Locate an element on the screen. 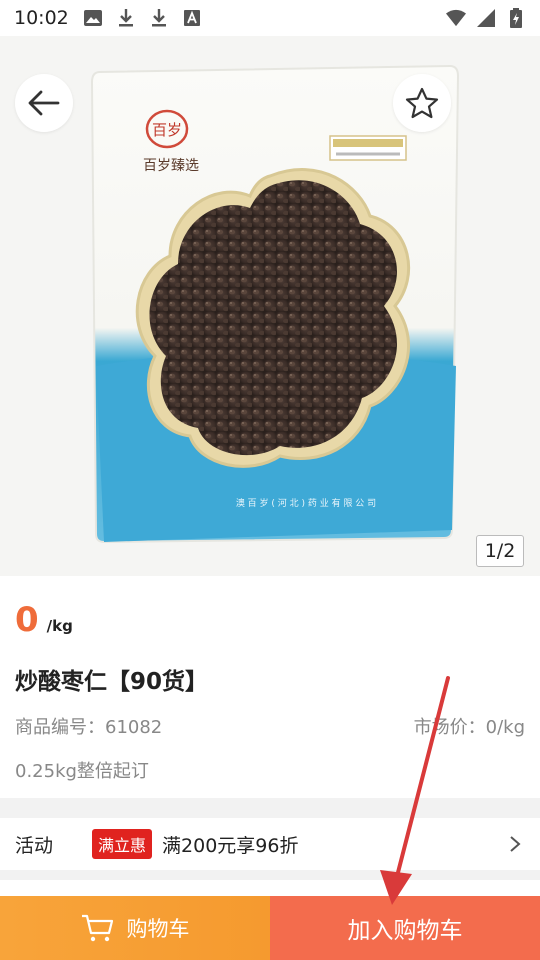 The image size is (540, 960). status-time: 10:02 is located at coordinates (41, 18).